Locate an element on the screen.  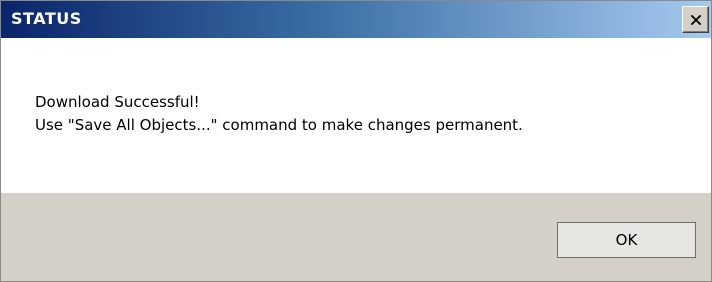
close-button is located at coordinates (695, 19).